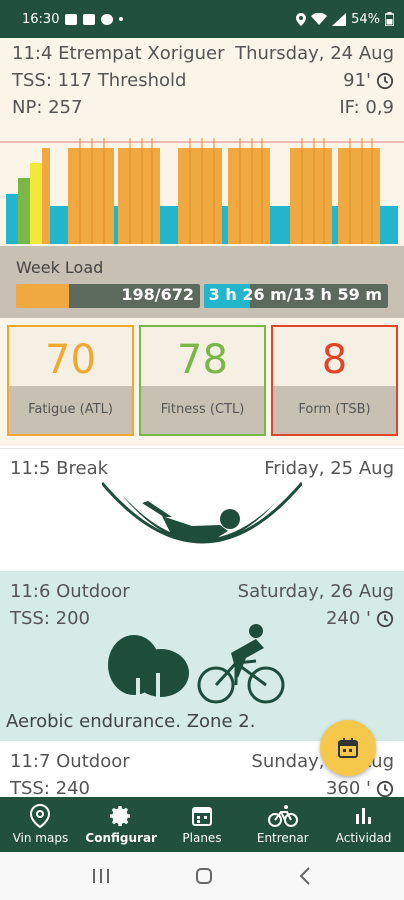 Image resolution: width=404 pixels, height=900 pixels. I want to click on summary-row-2: TSS: 117 Threshold 91', so click(203, 80).